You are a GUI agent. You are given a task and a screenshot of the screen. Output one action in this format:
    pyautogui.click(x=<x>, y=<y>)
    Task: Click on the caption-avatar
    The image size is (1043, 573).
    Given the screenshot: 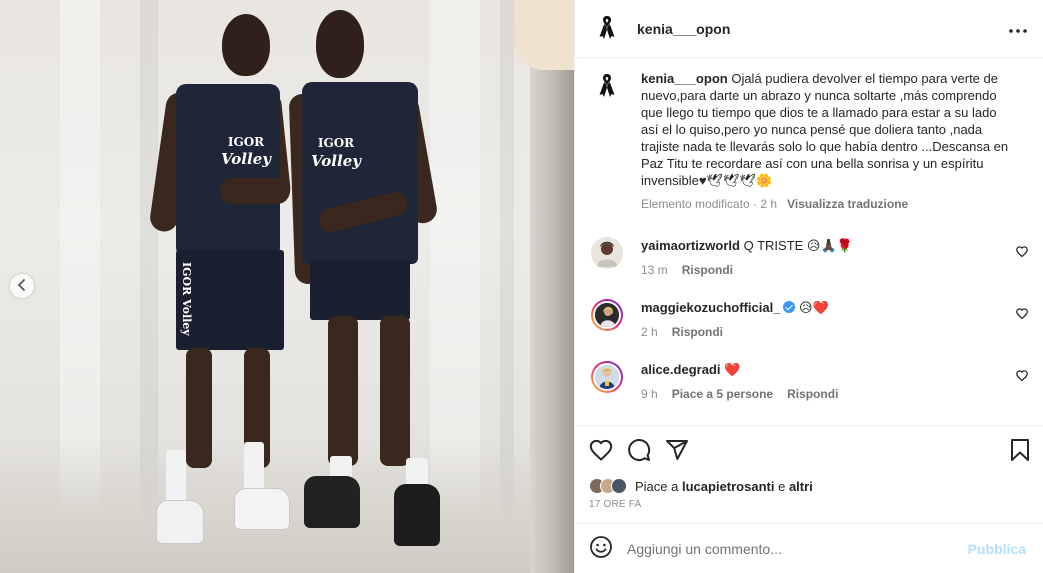 What is the action you would take?
    pyautogui.click(x=607, y=86)
    